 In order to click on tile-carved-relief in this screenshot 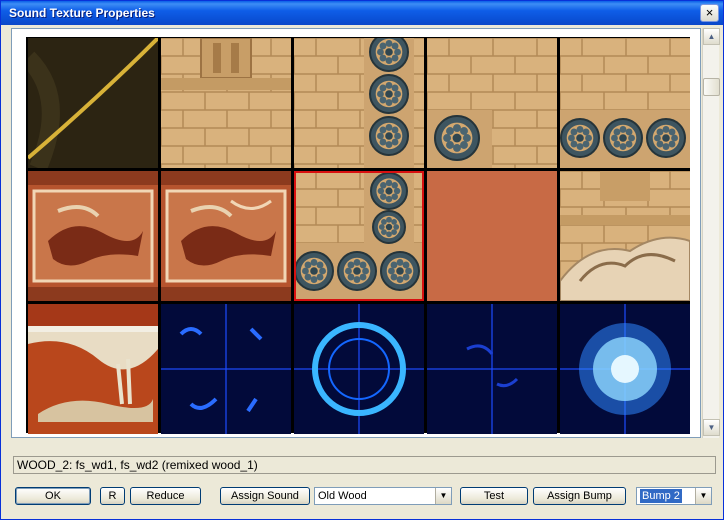, I will do `click(625, 236)`.